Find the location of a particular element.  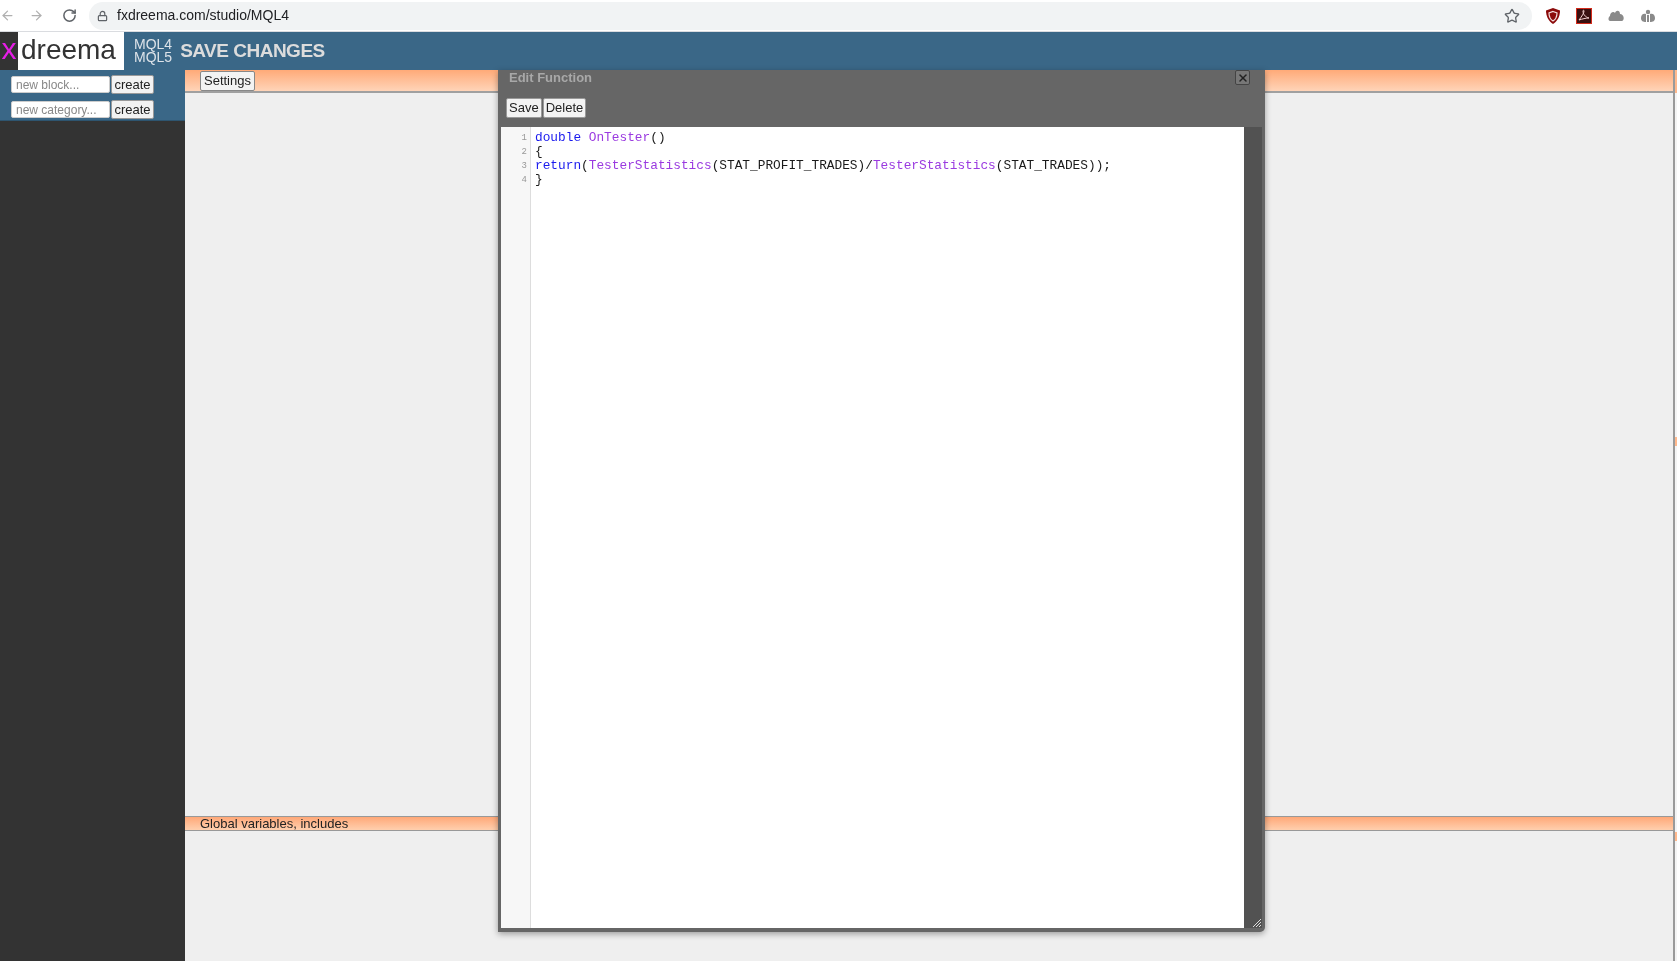

reload-icon is located at coordinates (69, 15).